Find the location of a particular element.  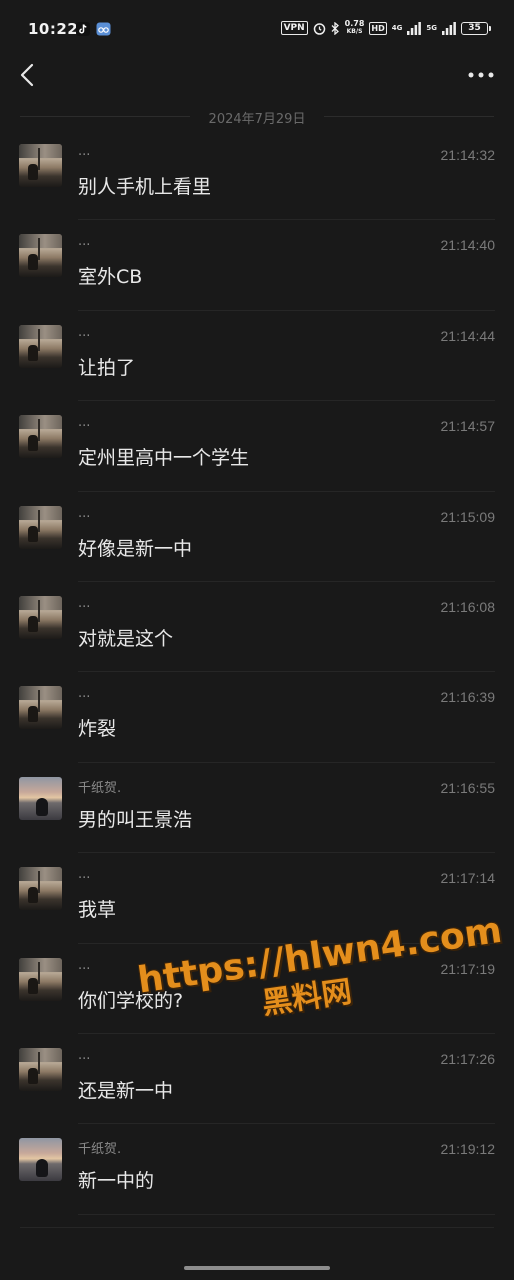

date-divider: 2024年7月29日 is located at coordinates (257, 117).